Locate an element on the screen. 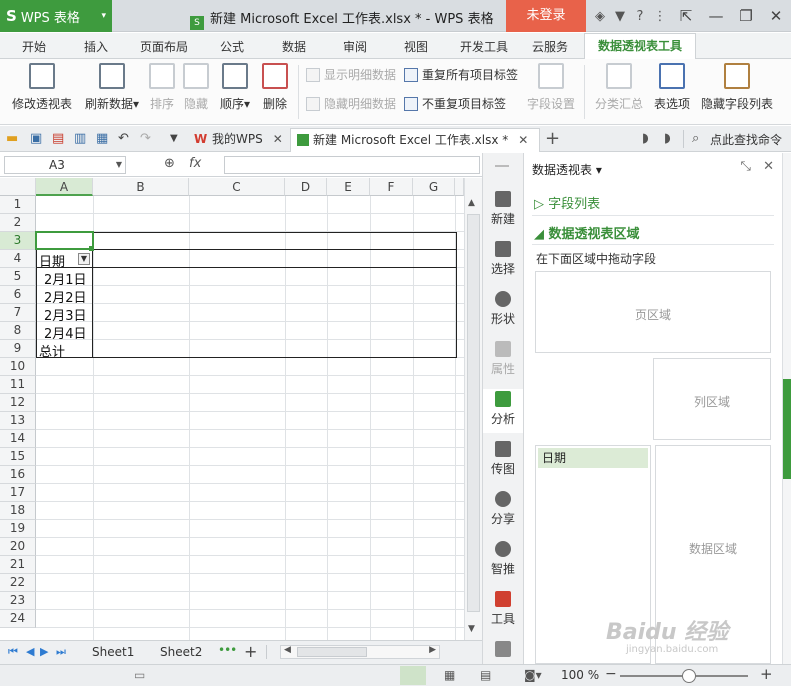  skin-icon: ◈ is located at coordinates (600, 16).